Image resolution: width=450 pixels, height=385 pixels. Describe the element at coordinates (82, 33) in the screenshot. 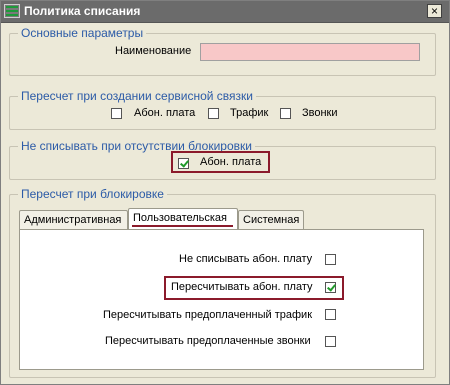

I see `basic-params-legend: Основные параметры` at that location.